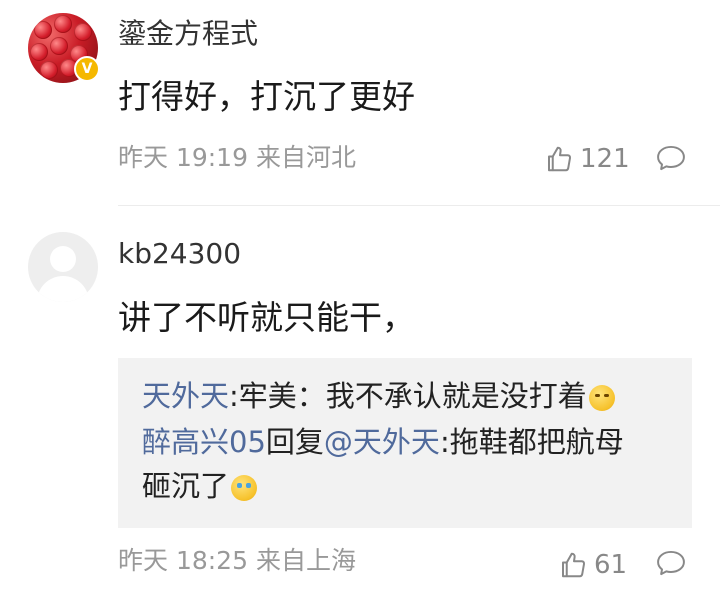 This screenshot has height=590, width=720. Describe the element at coordinates (63, 289) in the screenshot. I see `avatar-placeholder-body` at that location.